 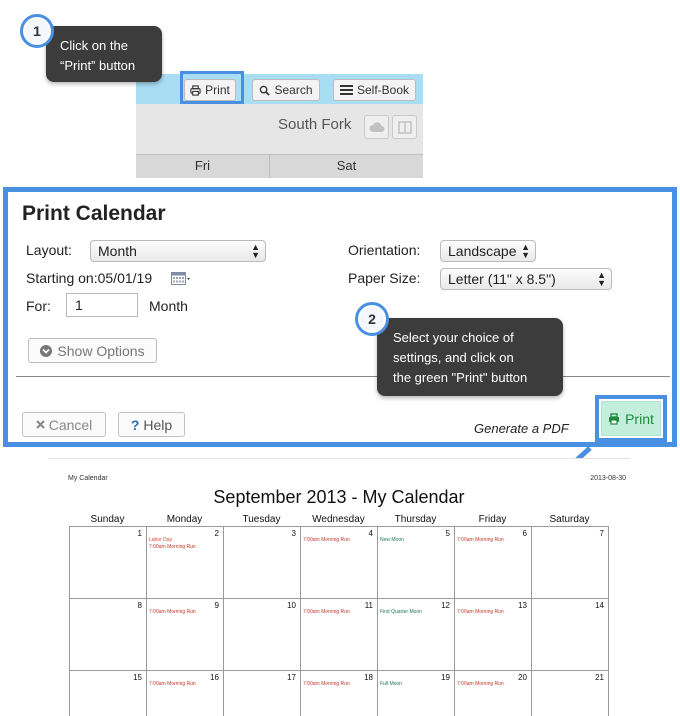 What do you see at coordinates (279, 166) in the screenshot?
I see `day-header-row: Fri Sat` at bounding box center [279, 166].